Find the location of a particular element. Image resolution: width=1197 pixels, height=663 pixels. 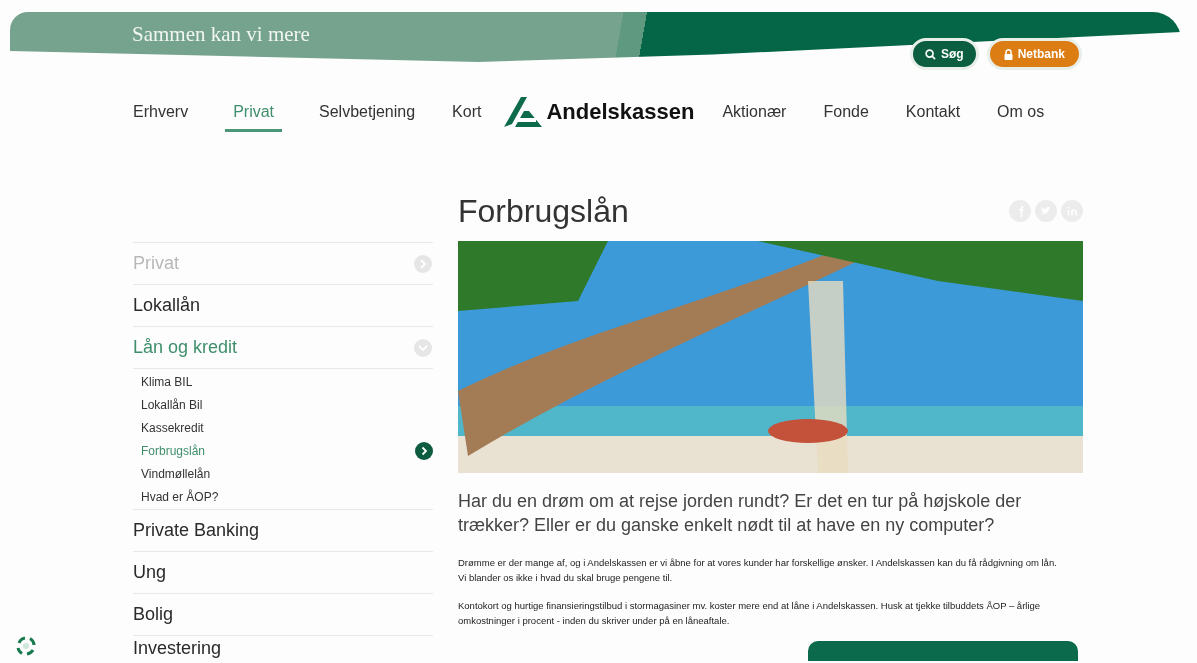

body-paragraph: Kontokort og hurtige finansieringstilbud i stormagasiner mv. koster mere end at låne i Andelskassen. Husk at tjekke tilbuddets ÅOP – årlige omkostninger i procent - inden du skriver under på en låneaftale. is located at coordinates (750, 613).